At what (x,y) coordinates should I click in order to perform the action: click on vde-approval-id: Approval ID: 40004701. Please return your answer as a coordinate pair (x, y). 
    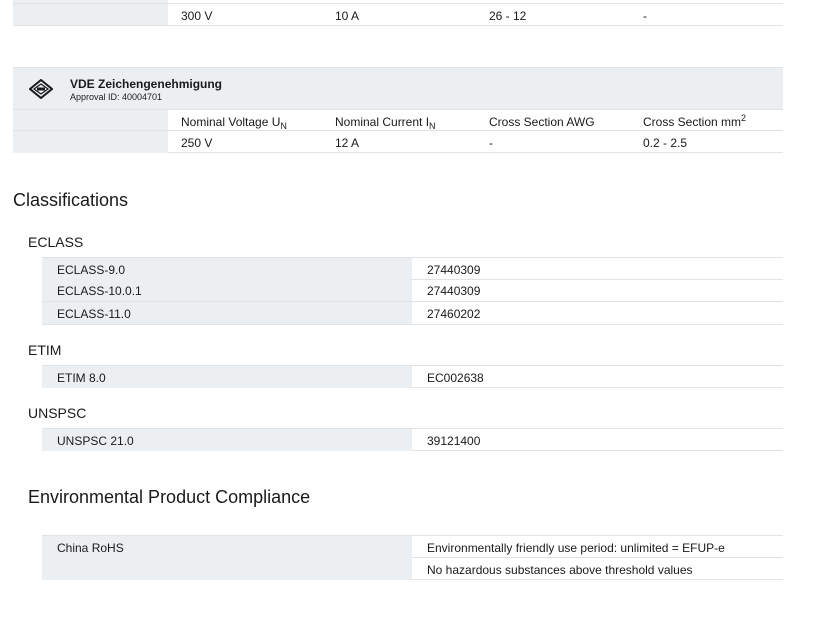
    Looking at the image, I should click on (116, 97).